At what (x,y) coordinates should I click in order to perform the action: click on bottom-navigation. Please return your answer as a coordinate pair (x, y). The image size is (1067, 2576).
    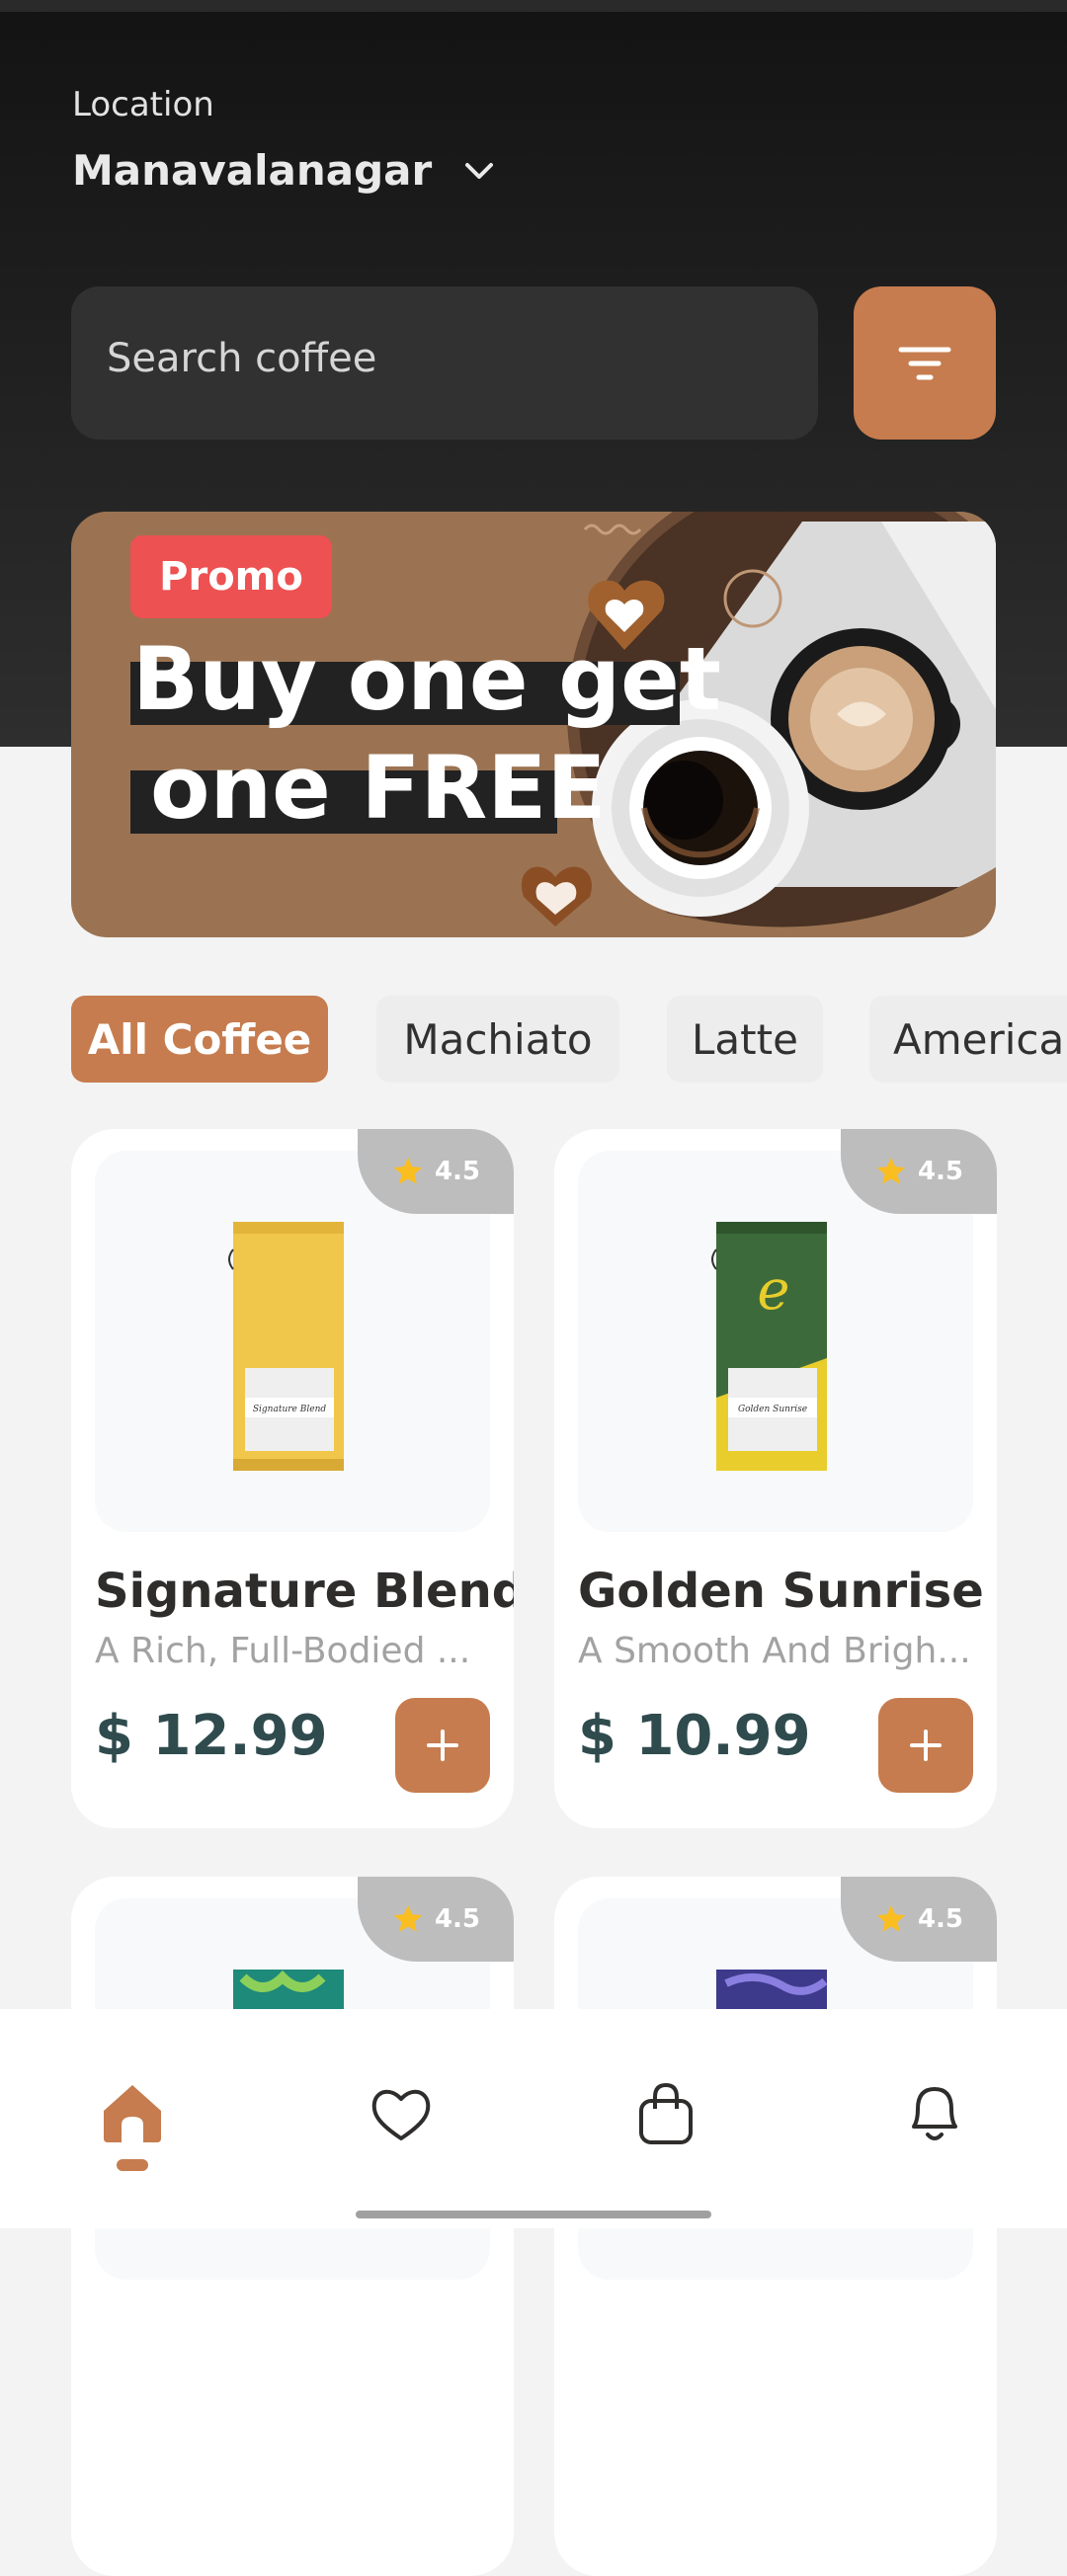
    Looking at the image, I should click on (533, 2118).